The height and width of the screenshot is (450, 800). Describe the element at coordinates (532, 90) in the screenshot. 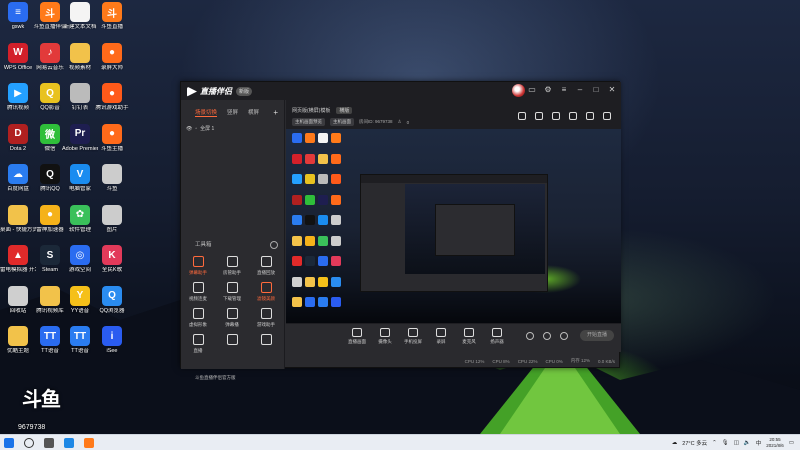

I see `message-icon: ▭` at that location.